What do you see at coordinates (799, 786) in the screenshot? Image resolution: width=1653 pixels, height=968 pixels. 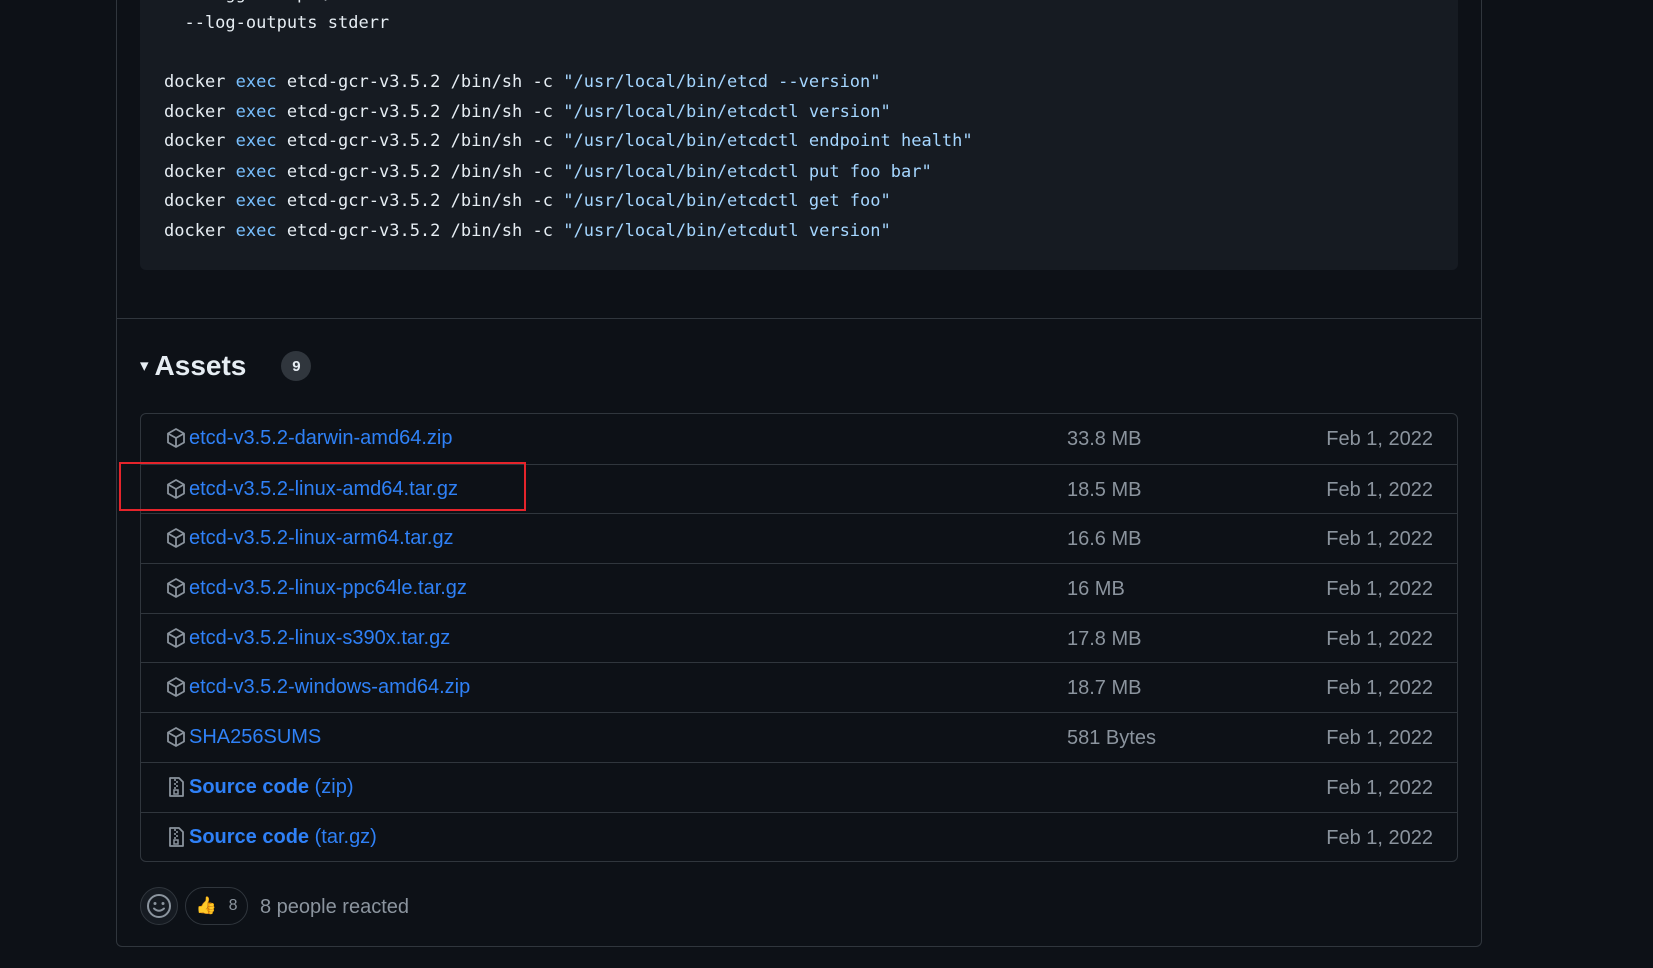 I see `asset-row: Source code (zip) Feb 1, 2022` at bounding box center [799, 786].